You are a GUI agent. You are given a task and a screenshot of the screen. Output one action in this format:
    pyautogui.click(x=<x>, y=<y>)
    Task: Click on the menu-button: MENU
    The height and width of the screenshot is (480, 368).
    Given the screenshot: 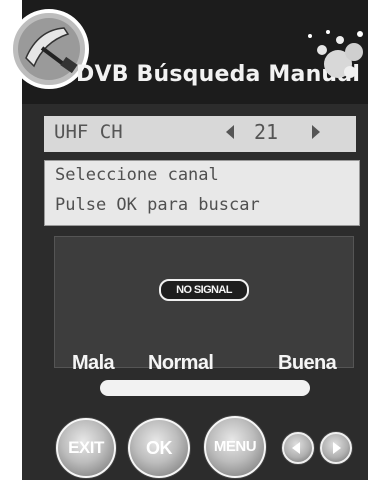 What is the action you would take?
    pyautogui.click(x=235, y=447)
    